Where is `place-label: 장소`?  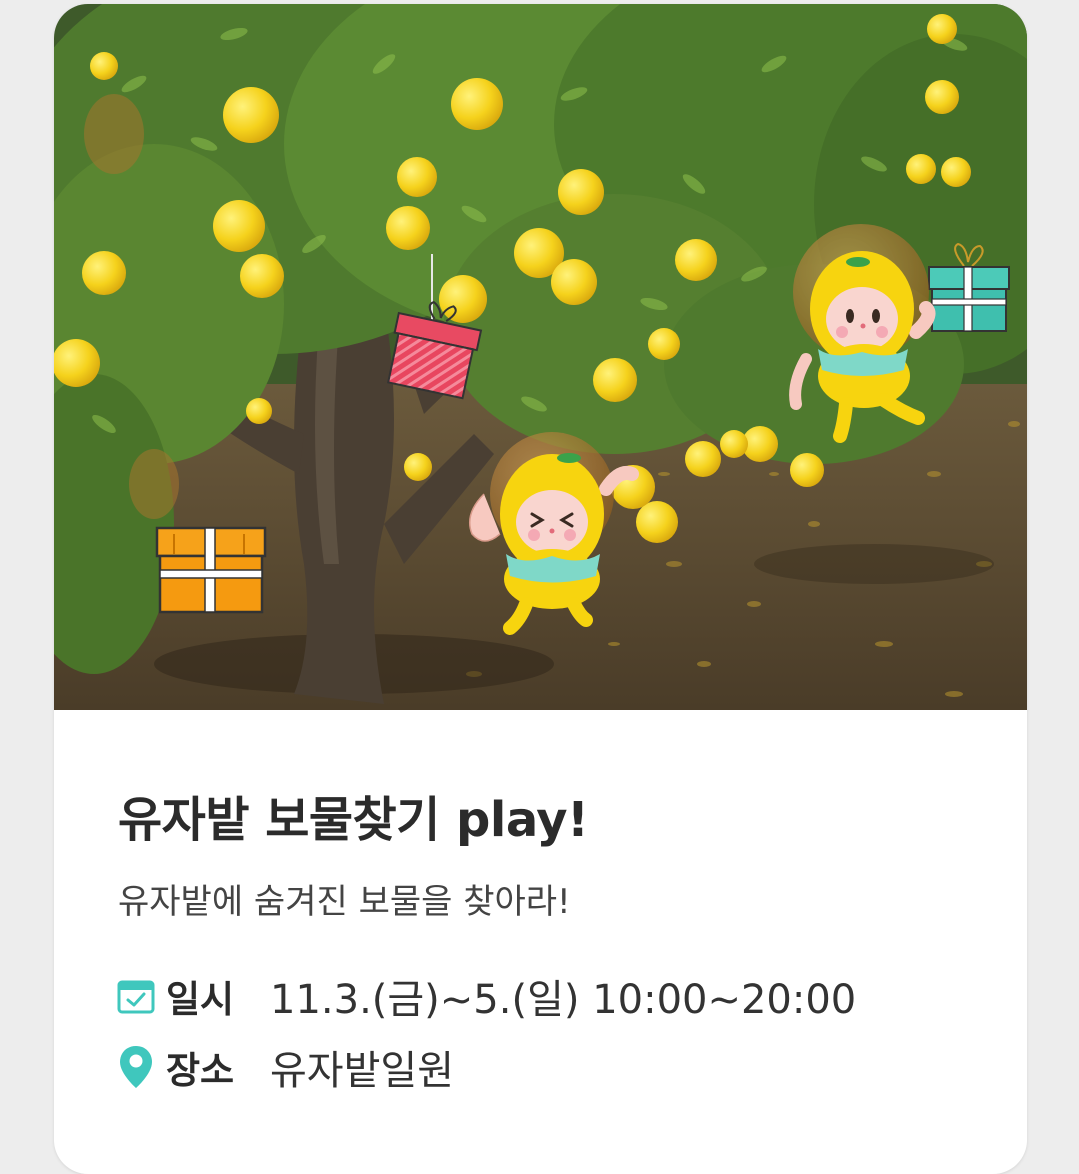
place-label: 장소 is located at coordinates (200, 1070).